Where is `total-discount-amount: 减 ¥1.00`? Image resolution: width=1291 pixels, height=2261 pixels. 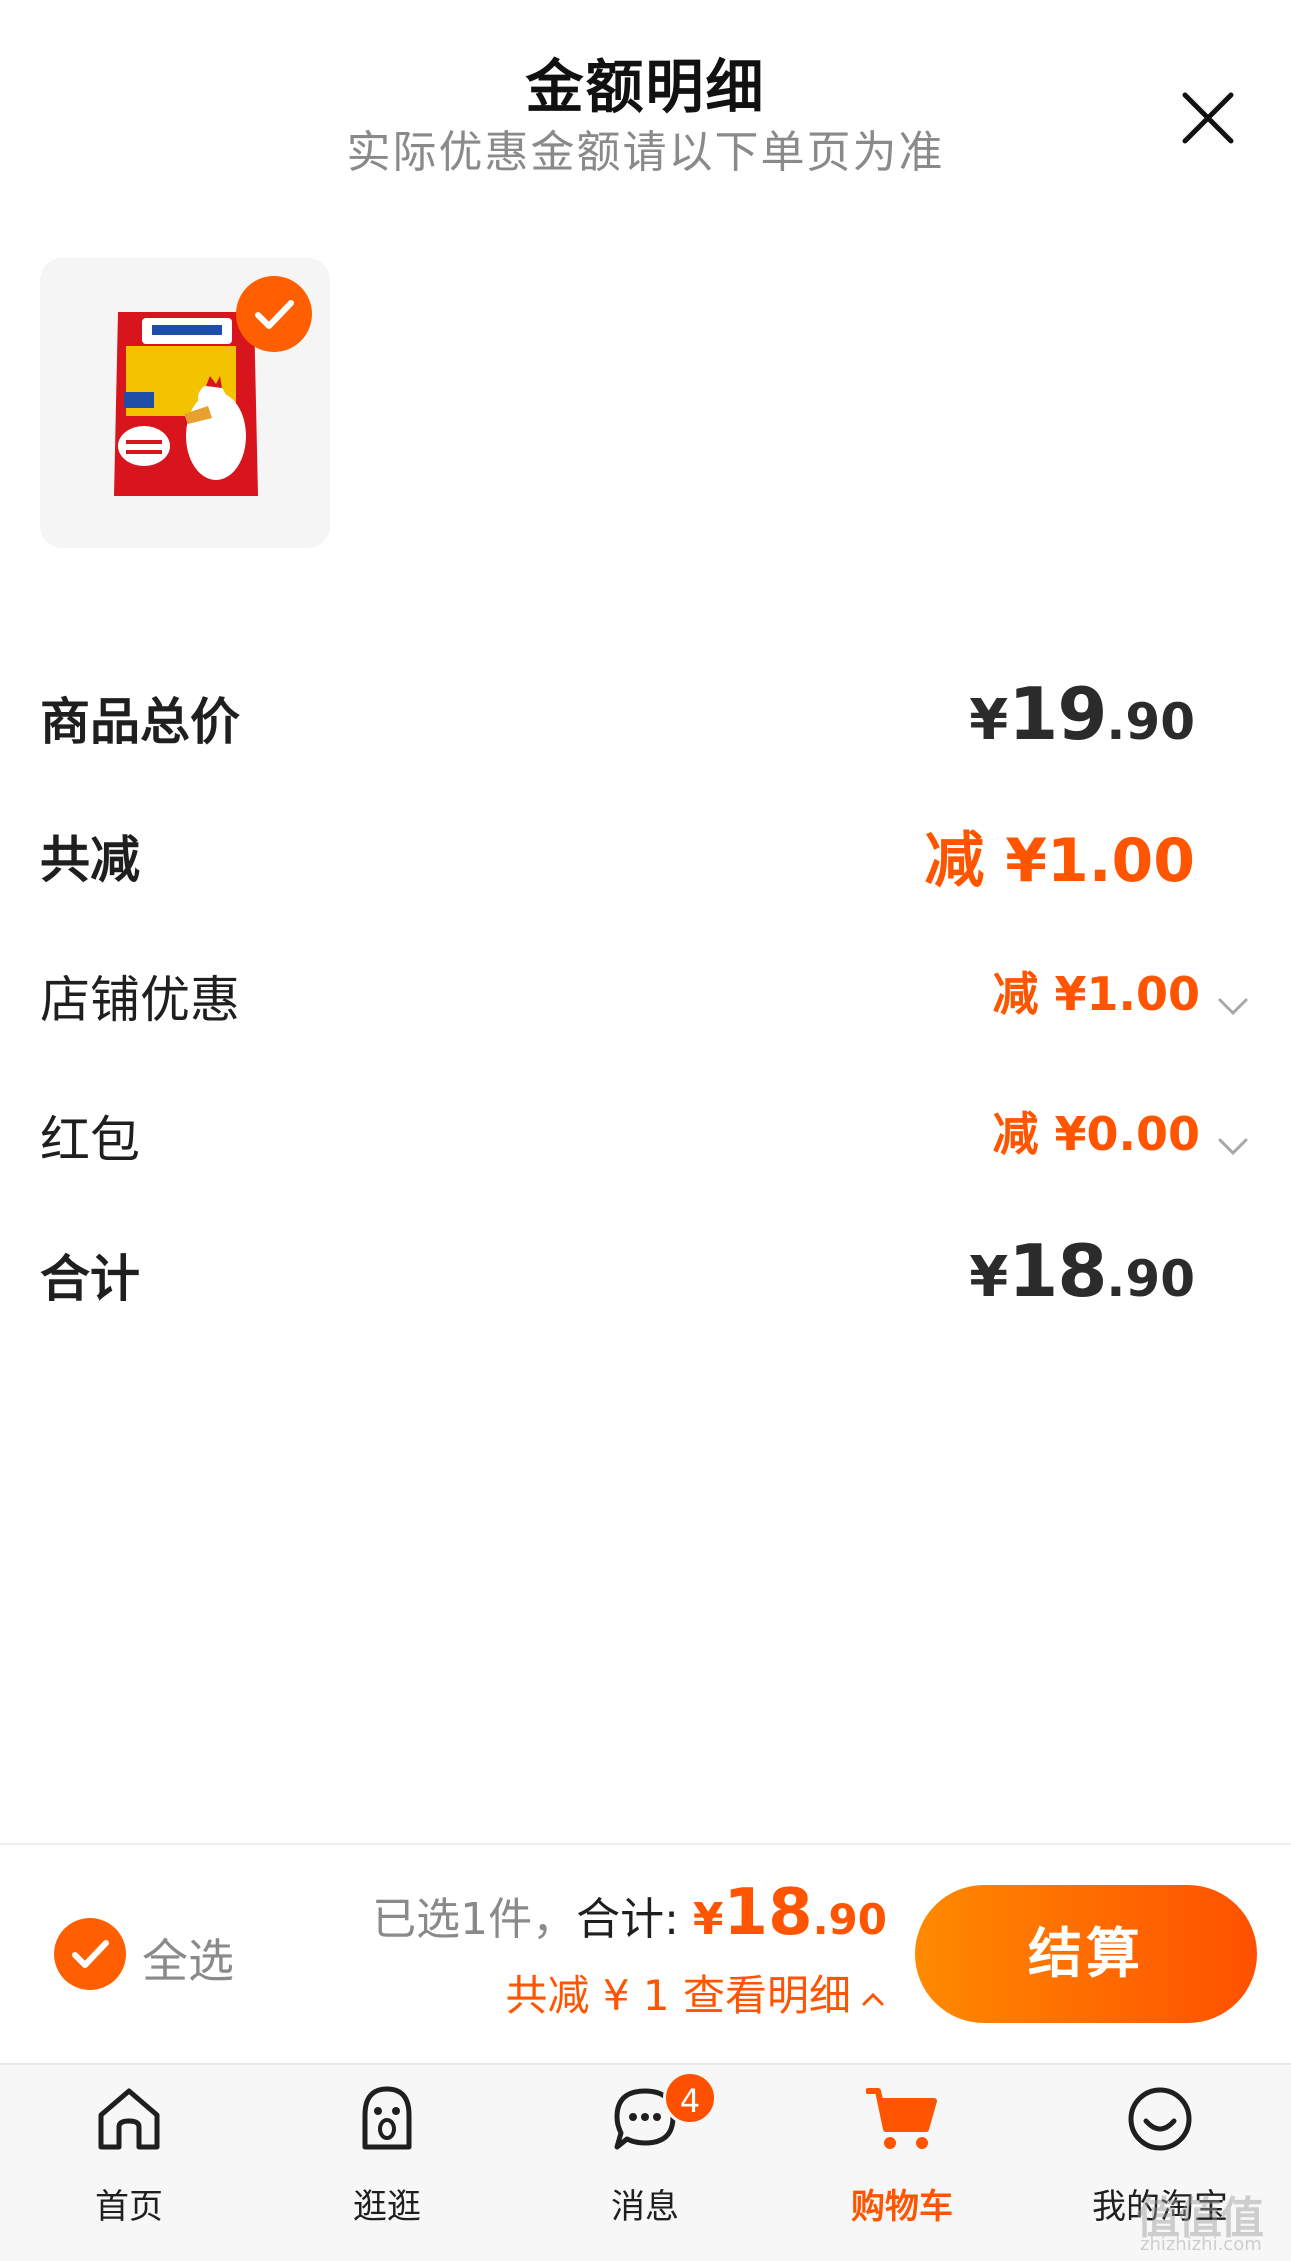 total-discount-amount: 减 ¥1.00 is located at coordinates (1059, 861).